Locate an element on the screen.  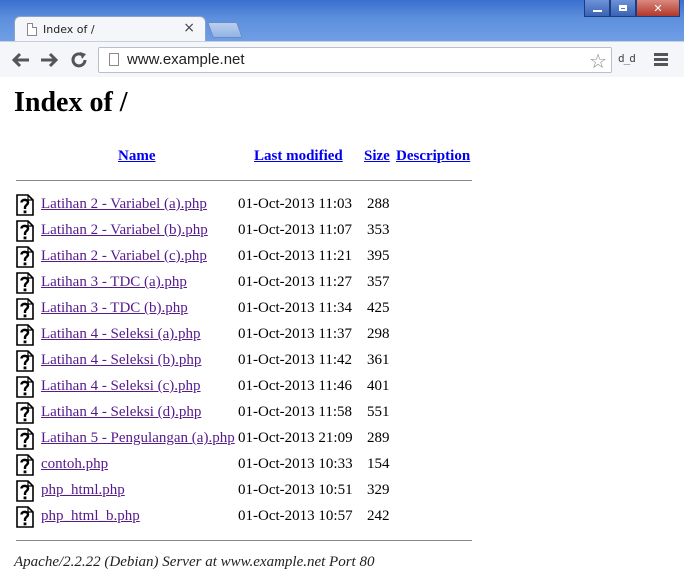
file-modified: 01-Oct-2013 10:33 is located at coordinates (295, 464).